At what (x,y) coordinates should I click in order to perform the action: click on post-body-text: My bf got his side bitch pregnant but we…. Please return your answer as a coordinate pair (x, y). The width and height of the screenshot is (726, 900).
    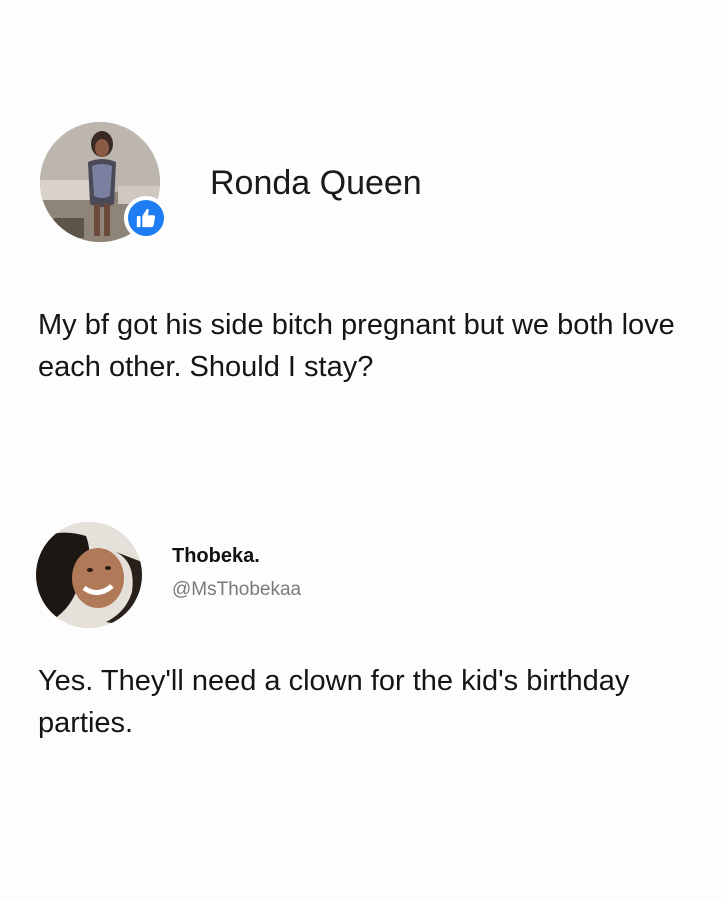
    Looking at the image, I should click on (356, 346).